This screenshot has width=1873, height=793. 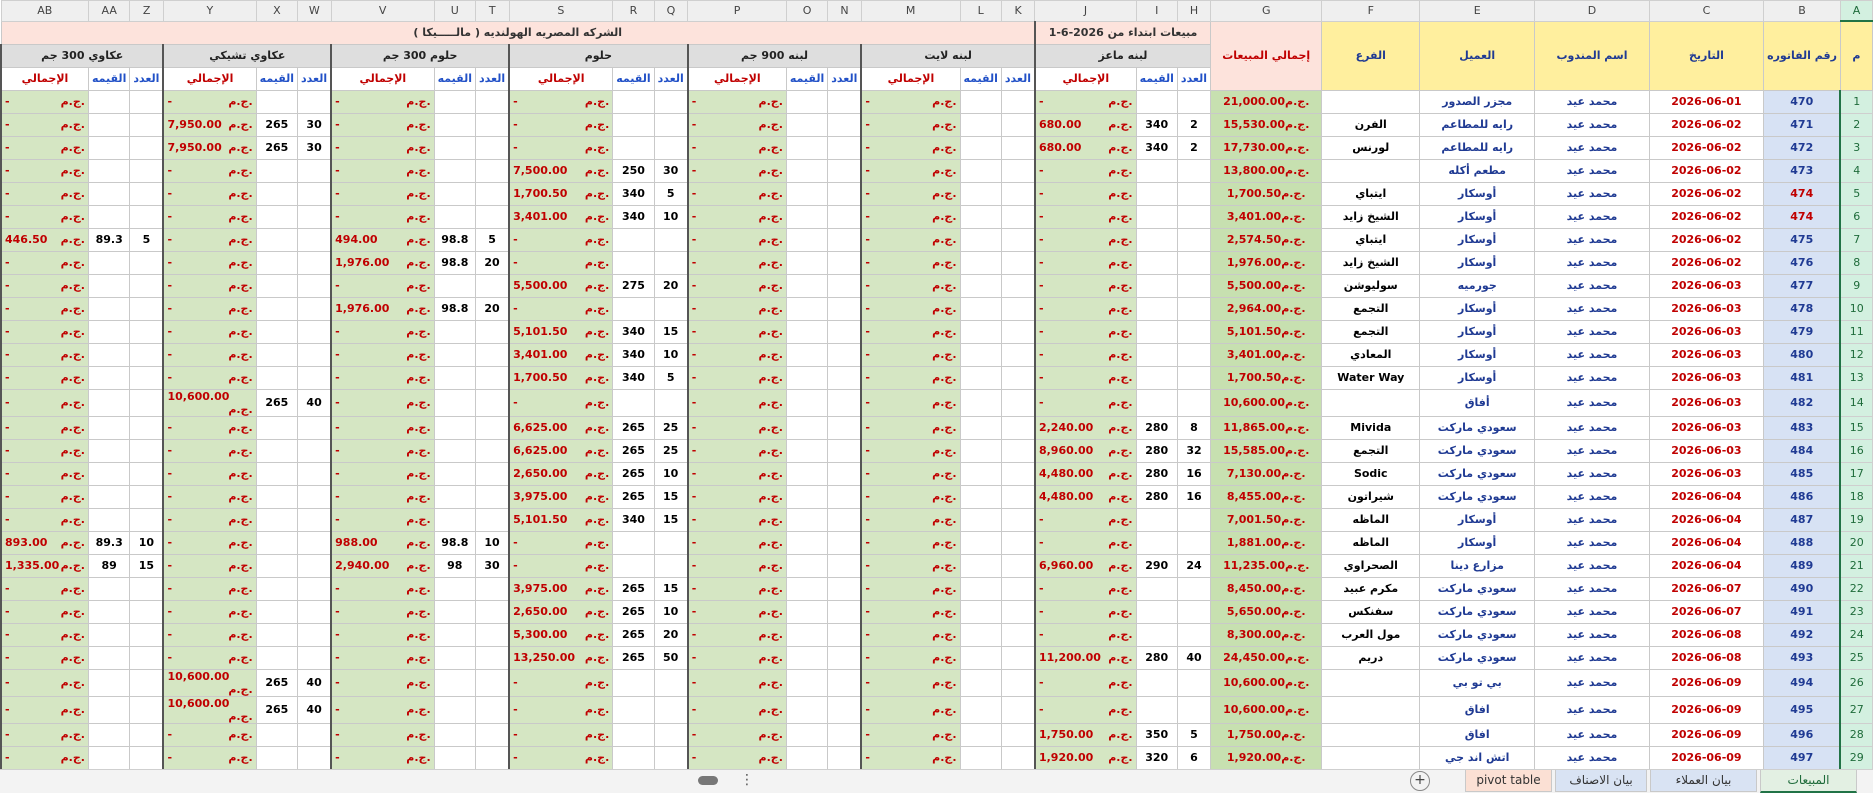 What do you see at coordinates (1706, 588) in the screenshot?
I see `date-cell: 2026-06-07` at bounding box center [1706, 588].